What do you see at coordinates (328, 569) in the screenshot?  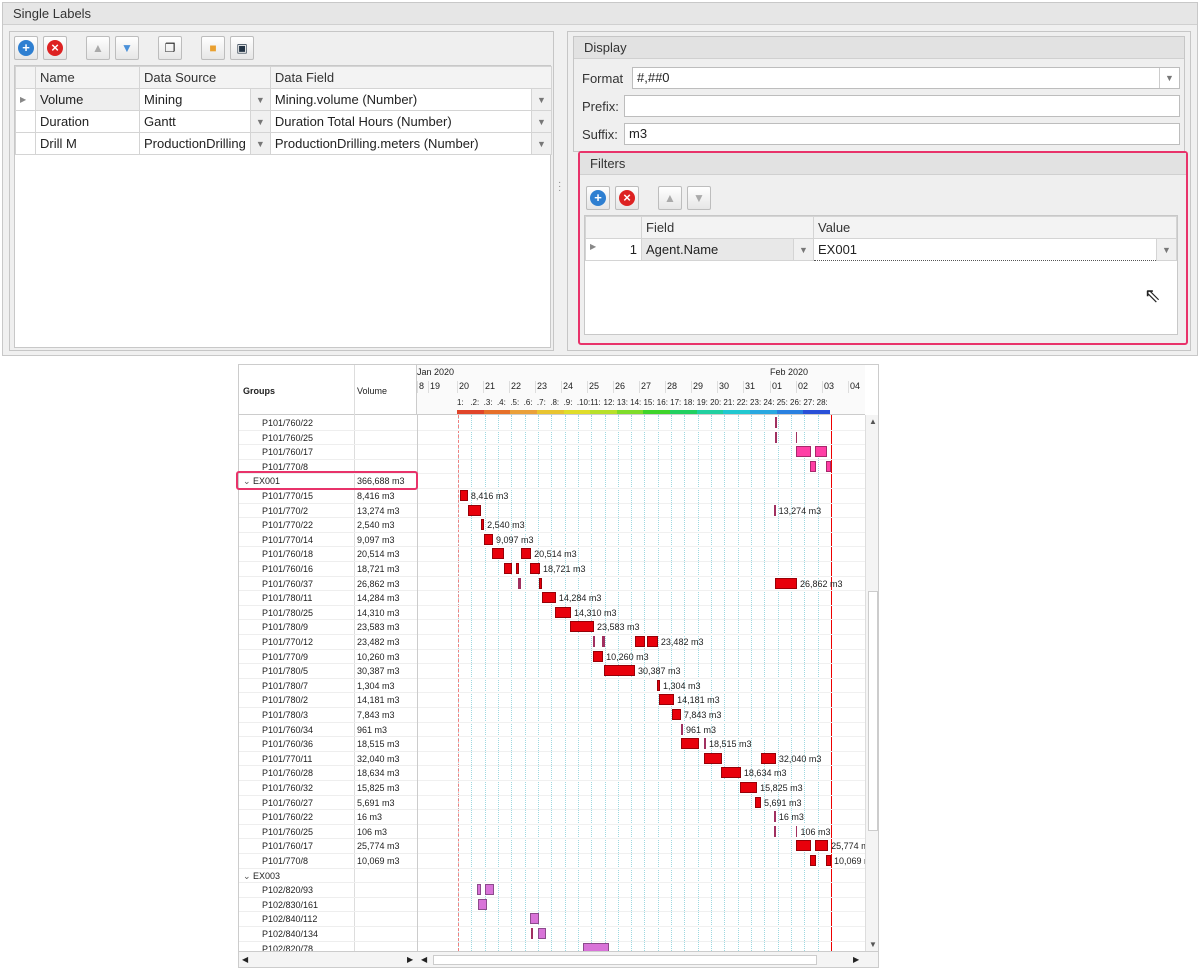 I see `group-row: P101/760/16 18,721 m3` at bounding box center [328, 569].